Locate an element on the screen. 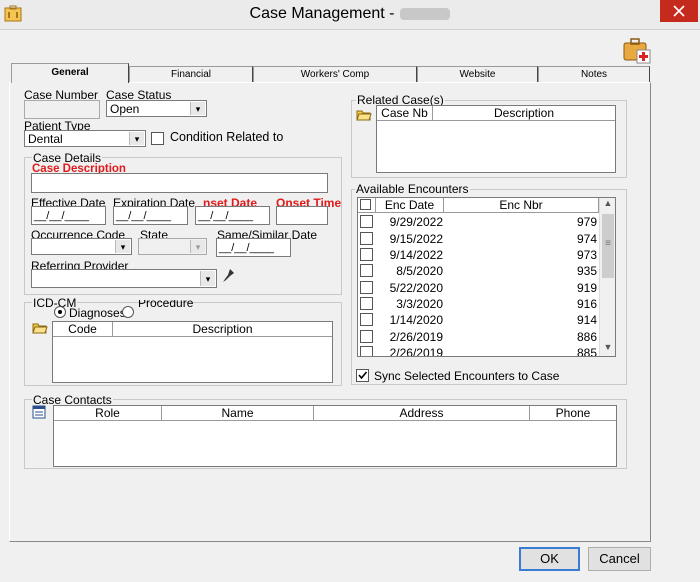 This screenshot has width=700, height=582. case-contacts-grid: Role Name Address Phone is located at coordinates (335, 436).